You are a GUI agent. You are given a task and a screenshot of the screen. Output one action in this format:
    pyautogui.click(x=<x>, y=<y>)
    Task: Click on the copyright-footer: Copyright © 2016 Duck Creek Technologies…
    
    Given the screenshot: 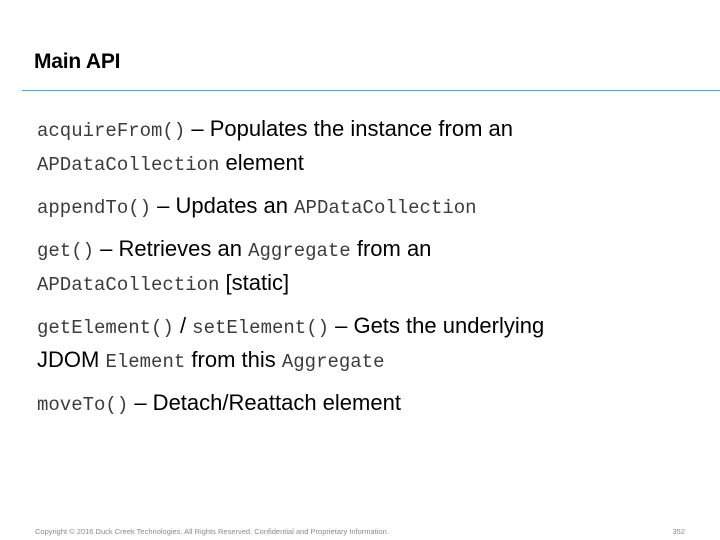 What is the action you would take?
    pyautogui.click(x=212, y=531)
    